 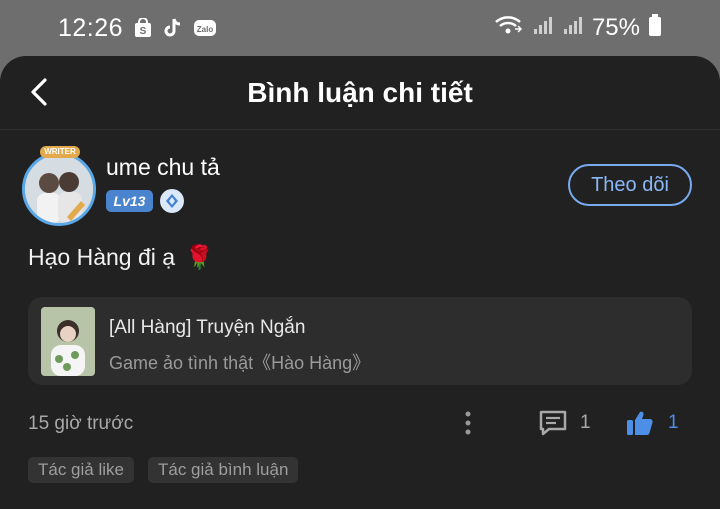 I want to click on status-left: 12:26 S Zalo, so click(x=137, y=28).